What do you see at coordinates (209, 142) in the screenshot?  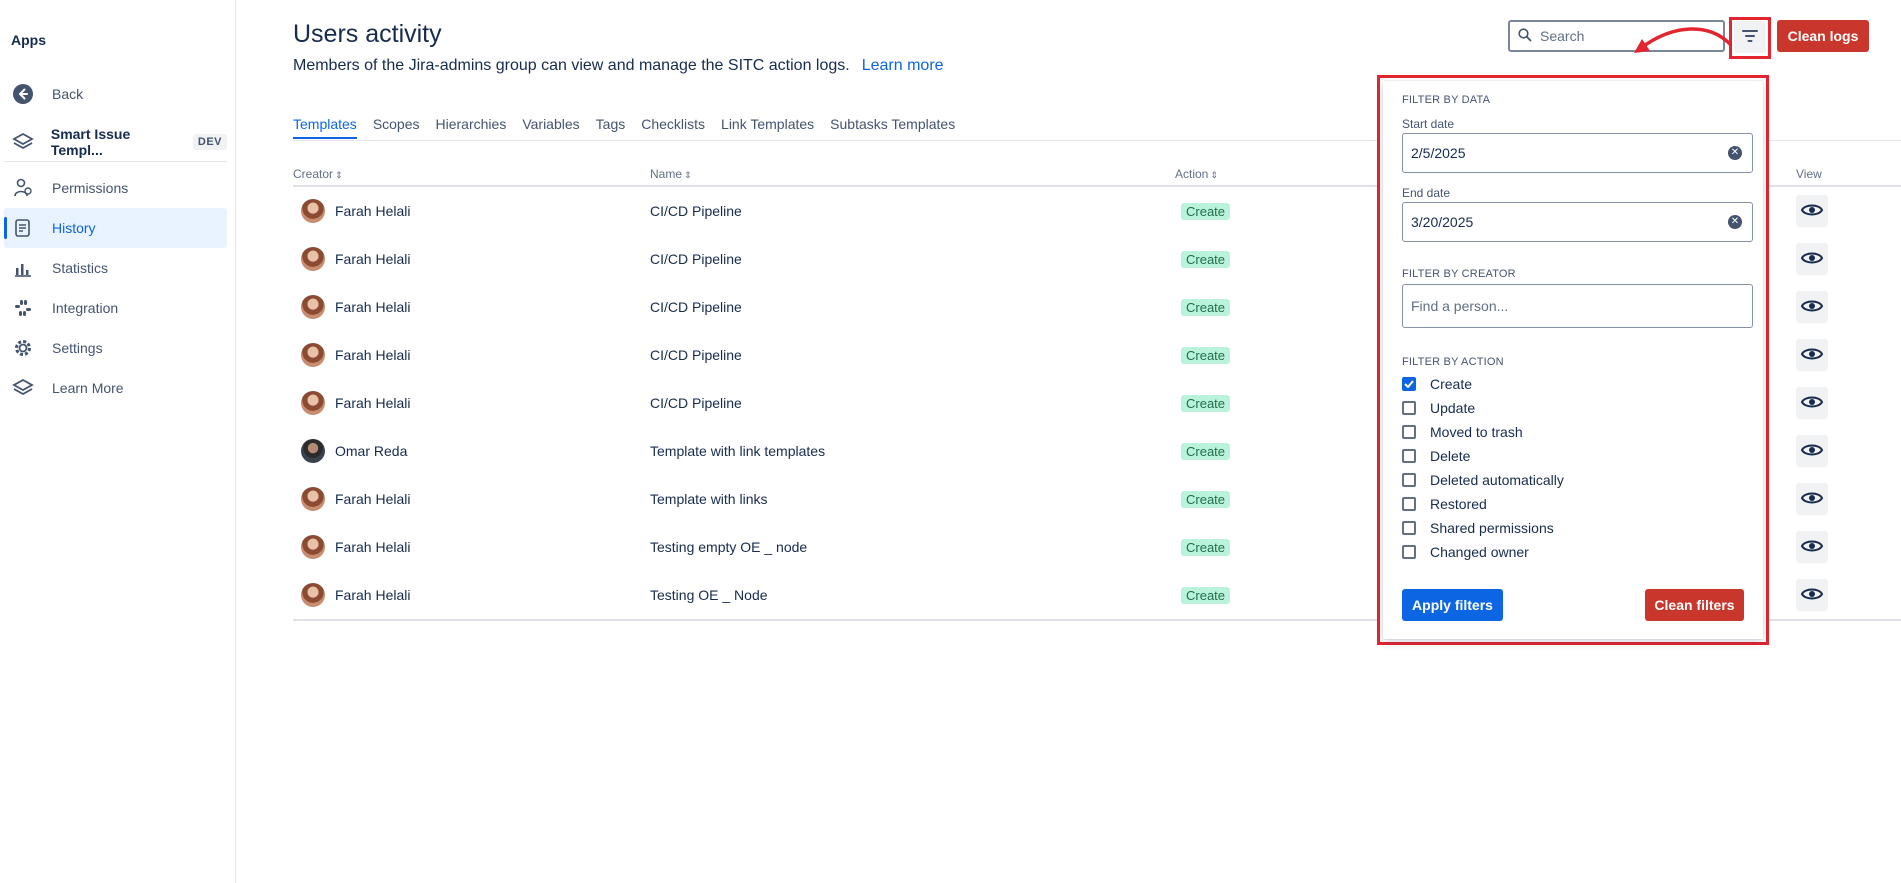 I see `dev-badge: DEV` at bounding box center [209, 142].